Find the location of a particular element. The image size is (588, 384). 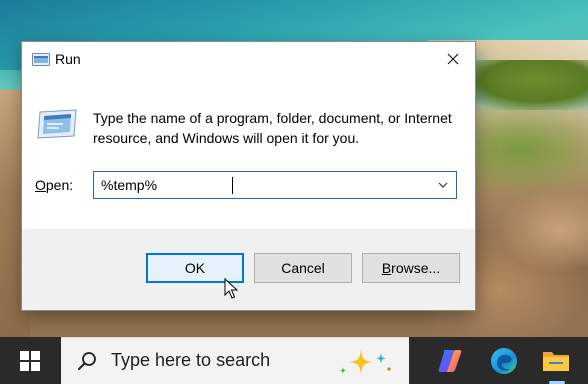

file-explorer-icon is located at coordinates (556, 361).